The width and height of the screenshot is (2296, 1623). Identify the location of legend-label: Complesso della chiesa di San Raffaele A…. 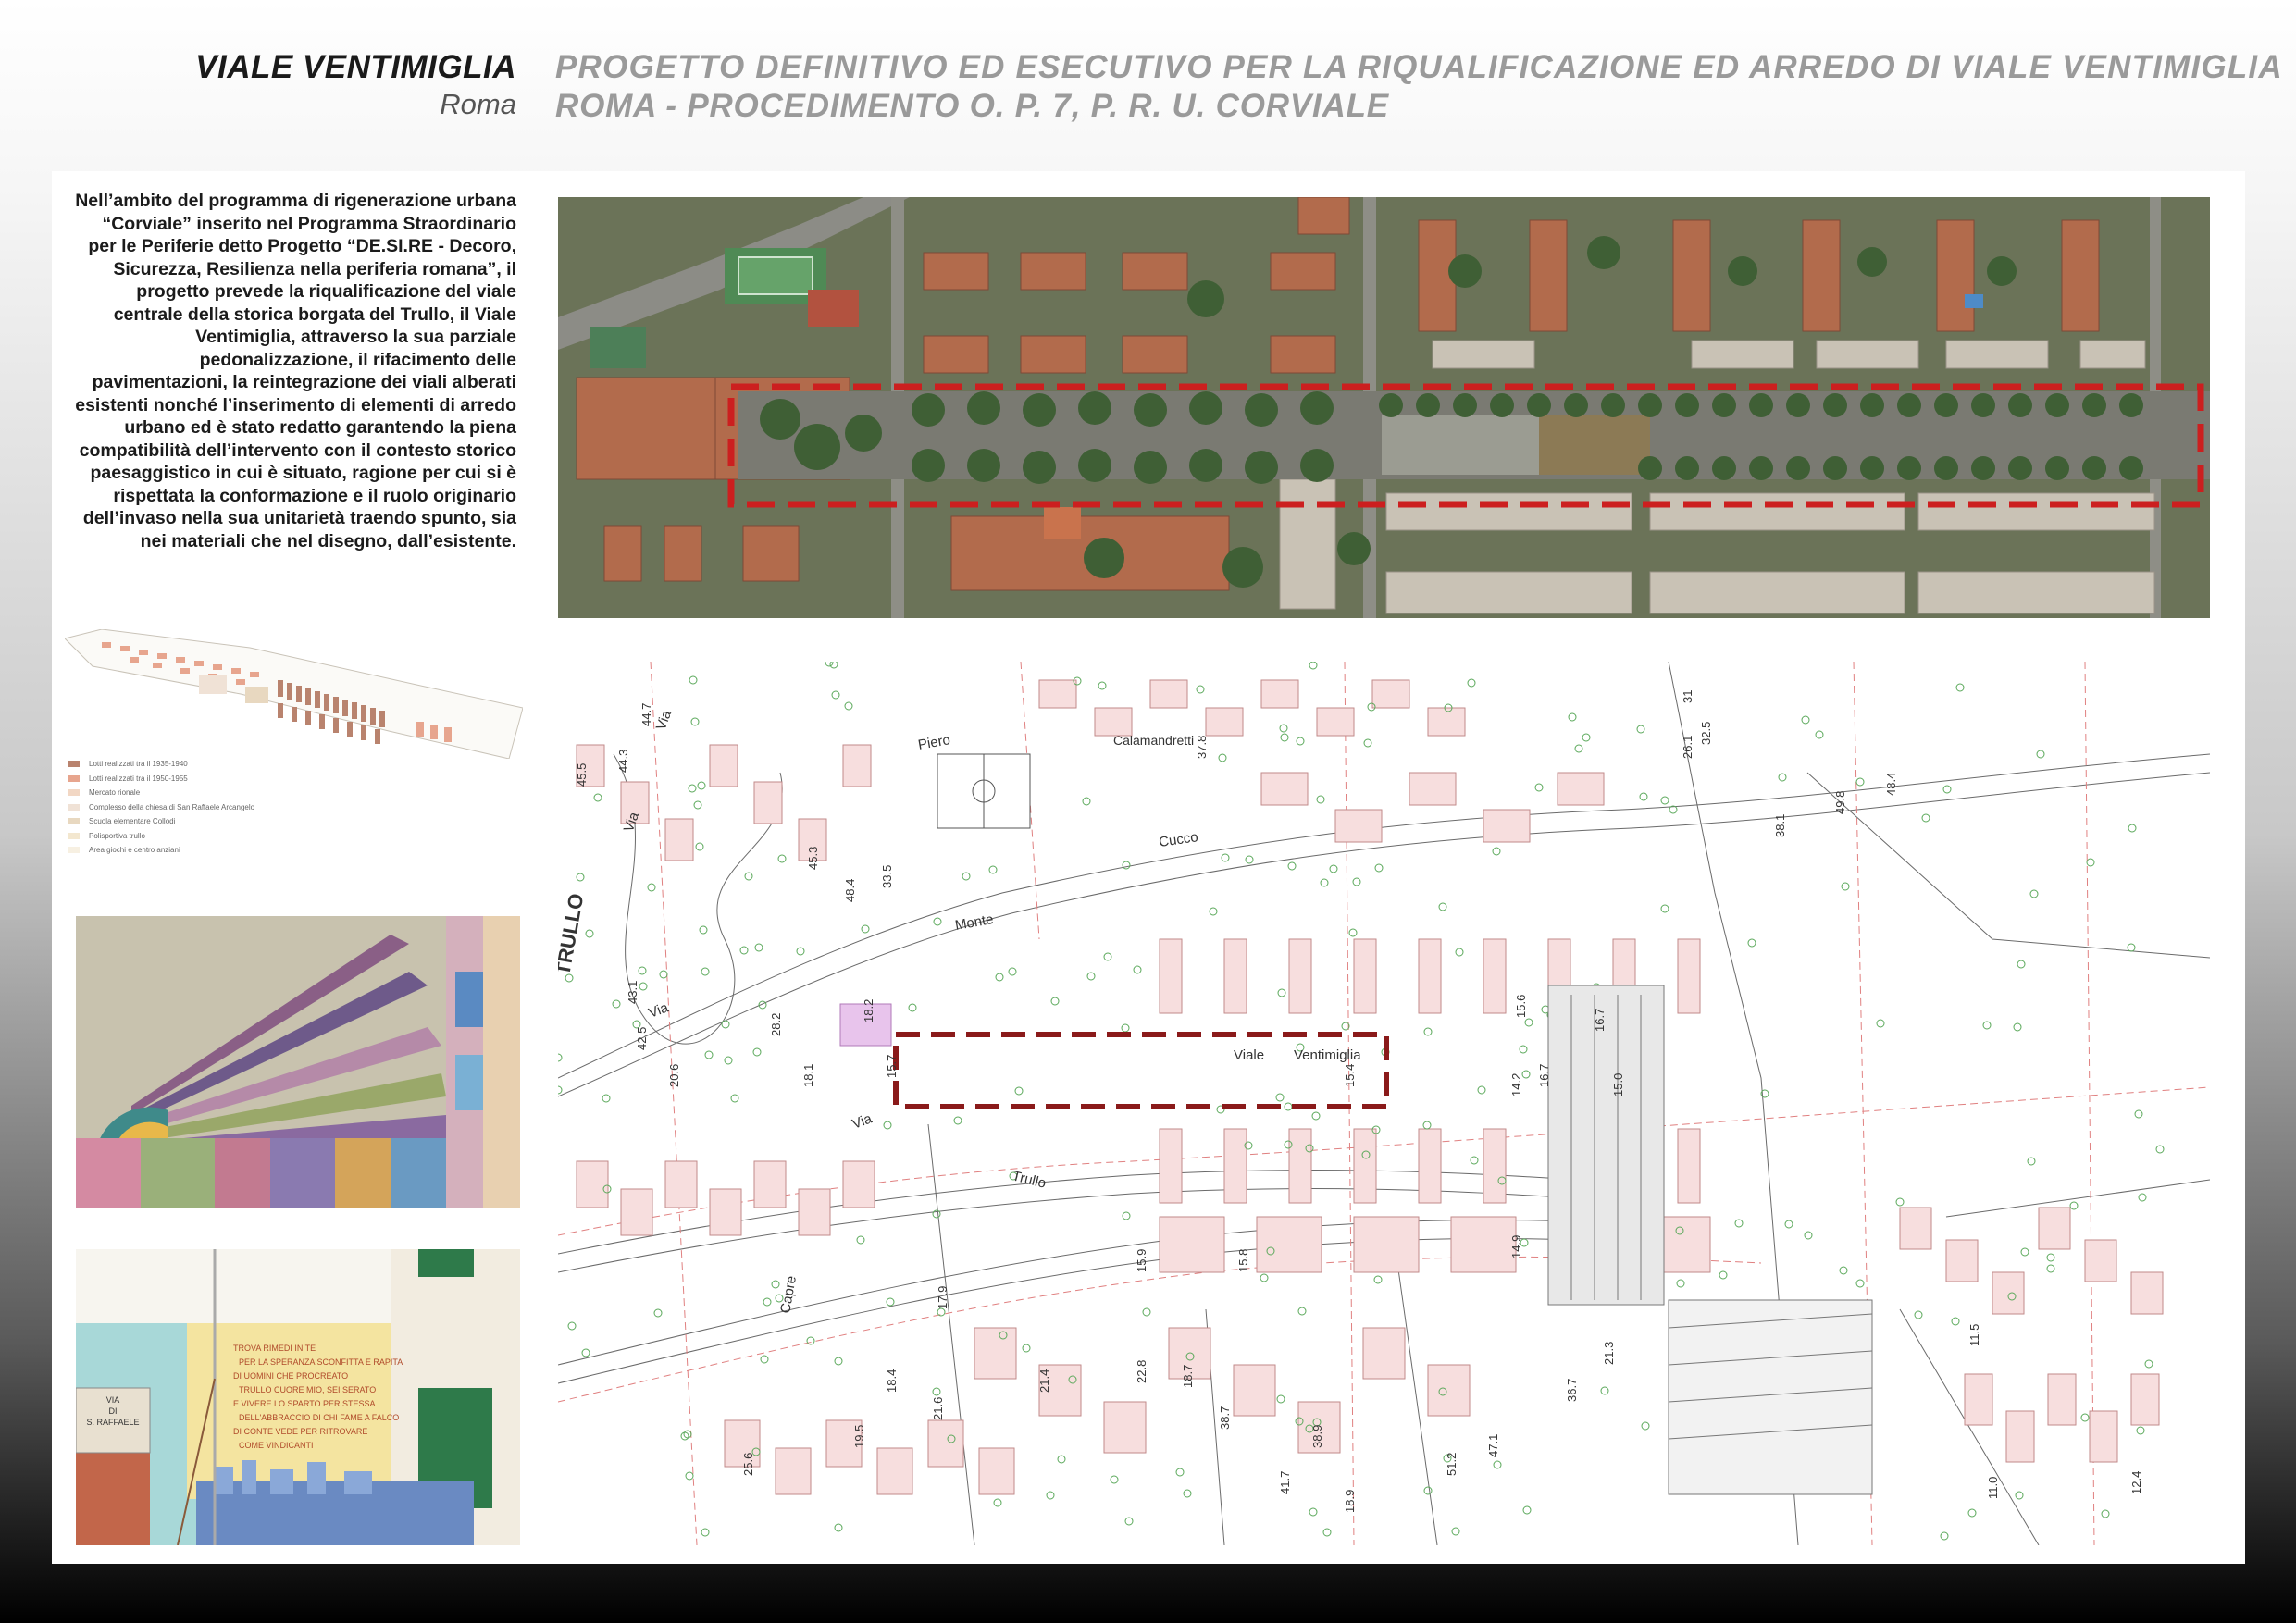
(172, 807).